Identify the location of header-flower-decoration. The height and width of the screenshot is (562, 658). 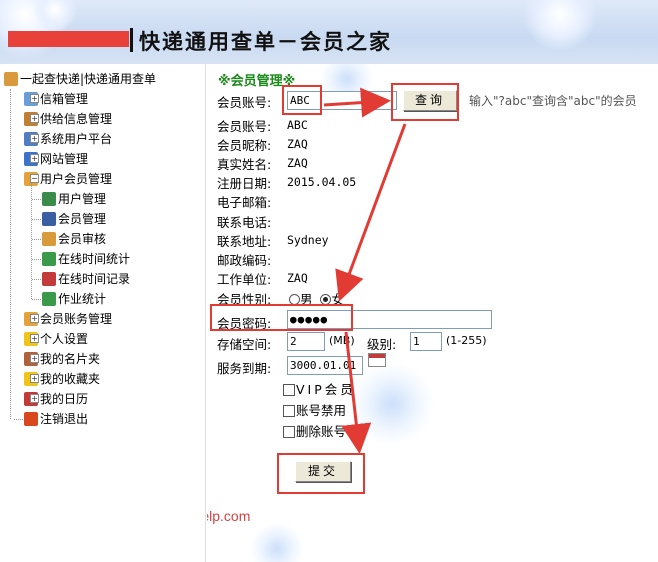
(560, 25).